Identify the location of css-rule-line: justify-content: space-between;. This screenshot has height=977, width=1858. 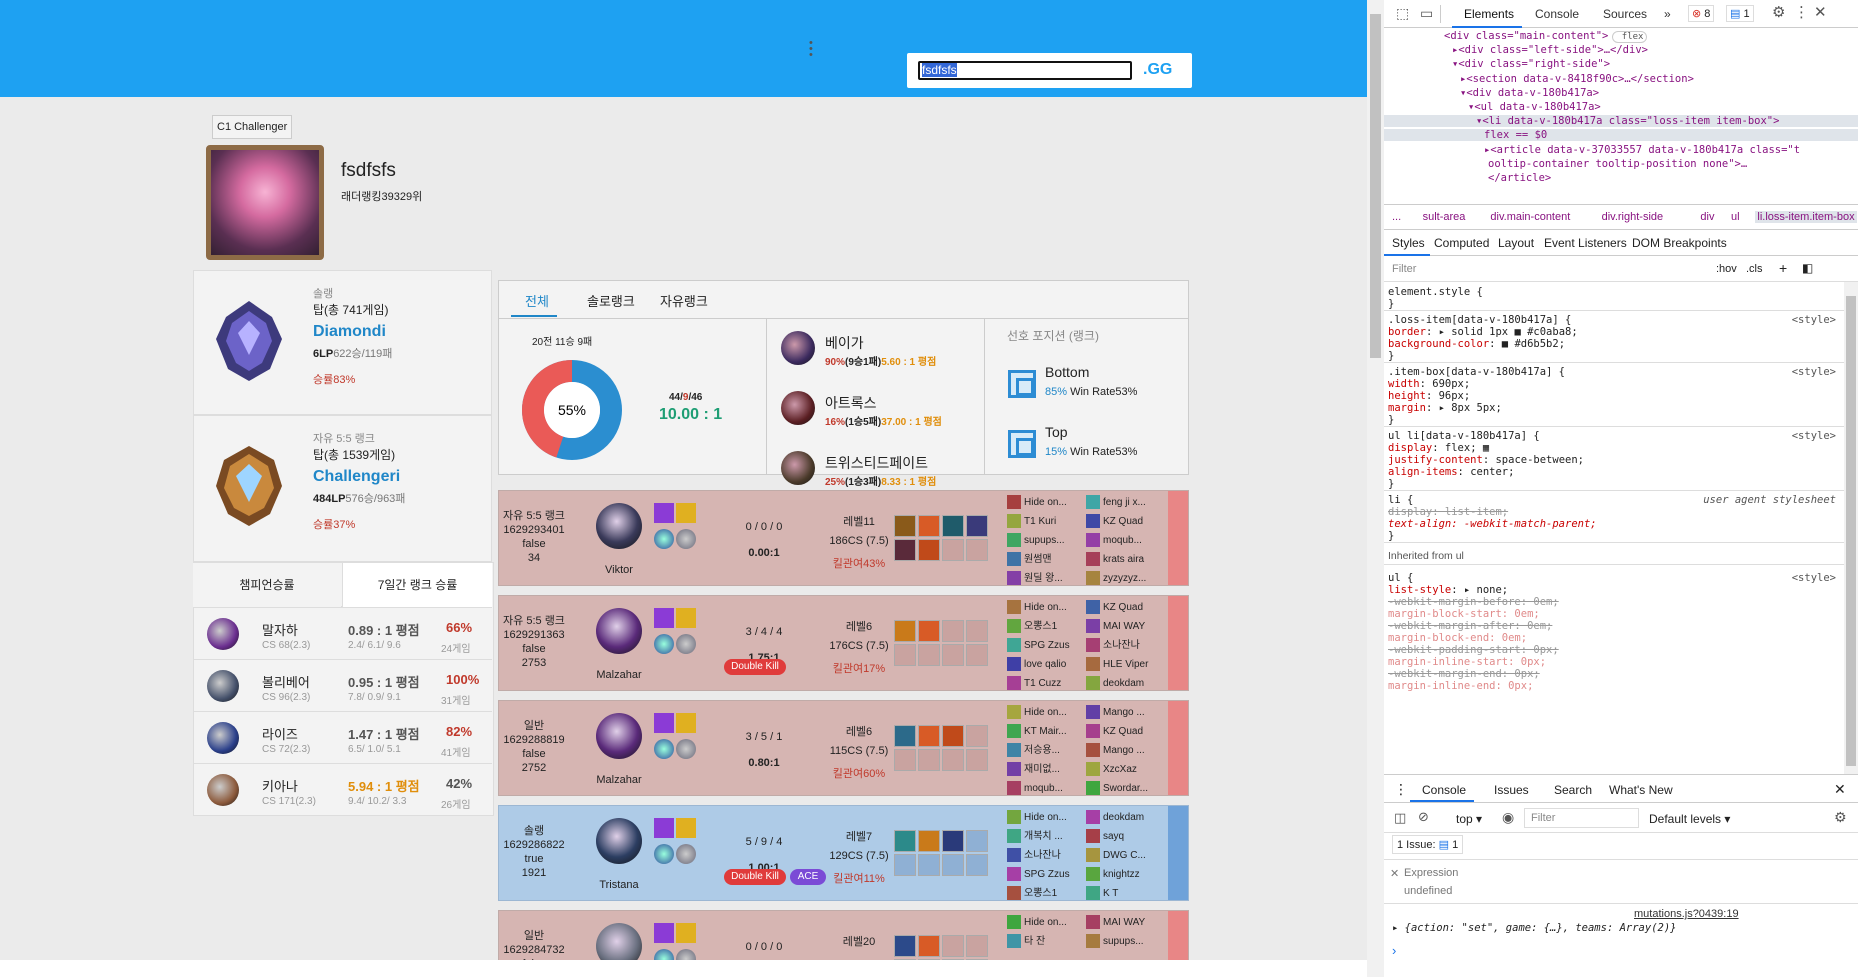
(1486, 460).